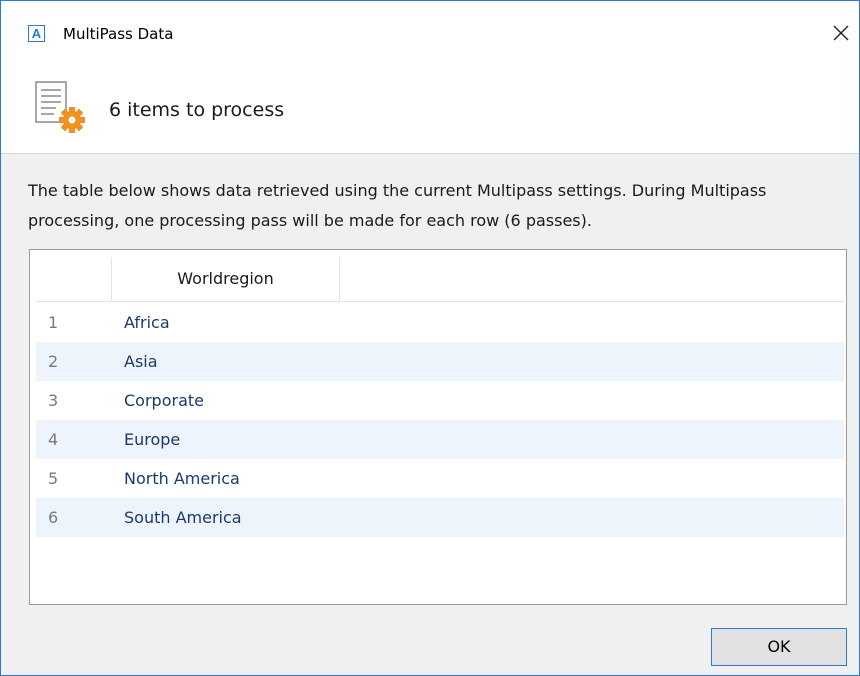 The image size is (860, 676). Describe the element at coordinates (118, 34) in the screenshot. I see `window-title: MultiPass Data` at that location.